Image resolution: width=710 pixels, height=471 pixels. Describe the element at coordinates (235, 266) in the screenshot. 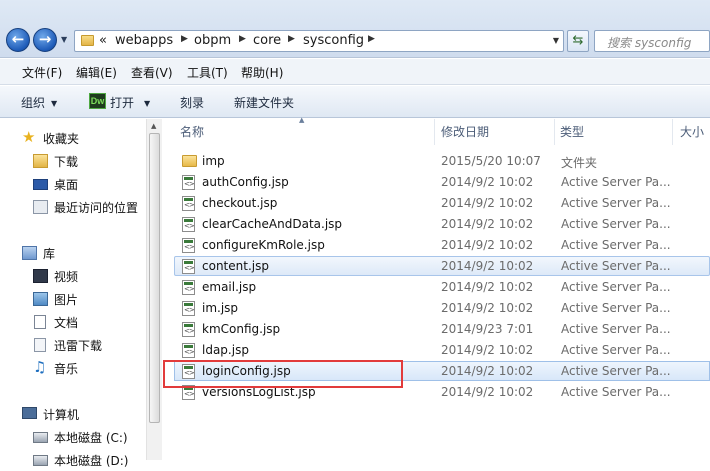

I see `file-name: content.jsp` at that location.